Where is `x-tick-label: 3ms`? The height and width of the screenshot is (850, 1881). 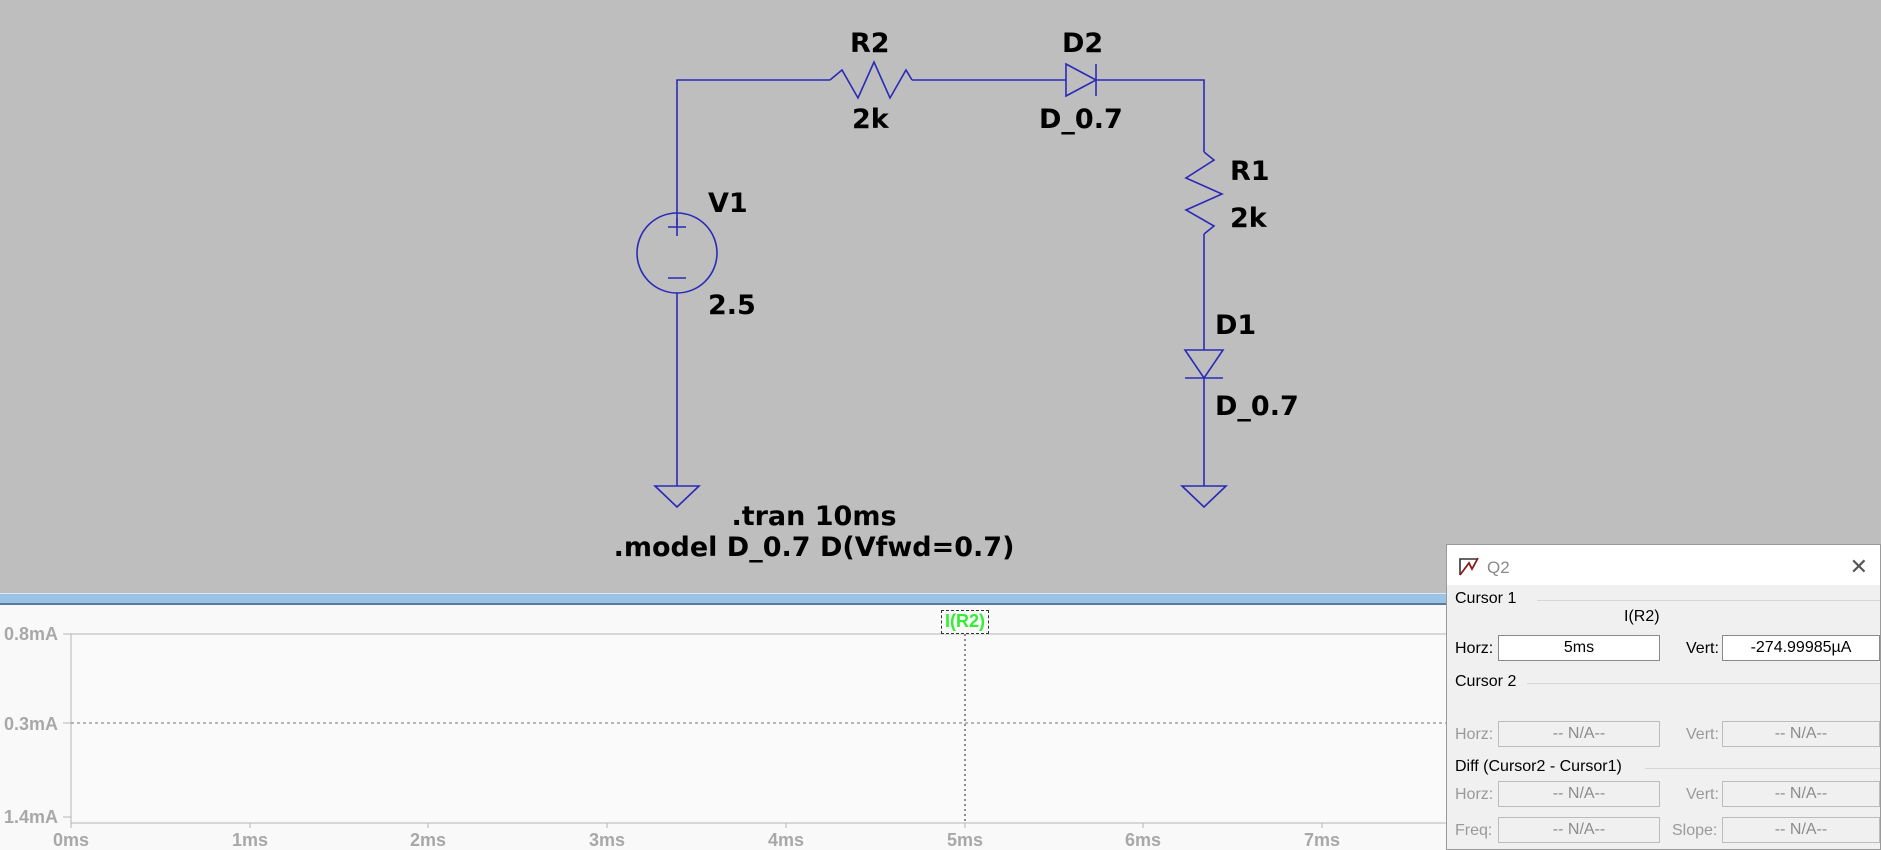 x-tick-label: 3ms is located at coordinates (607, 840).